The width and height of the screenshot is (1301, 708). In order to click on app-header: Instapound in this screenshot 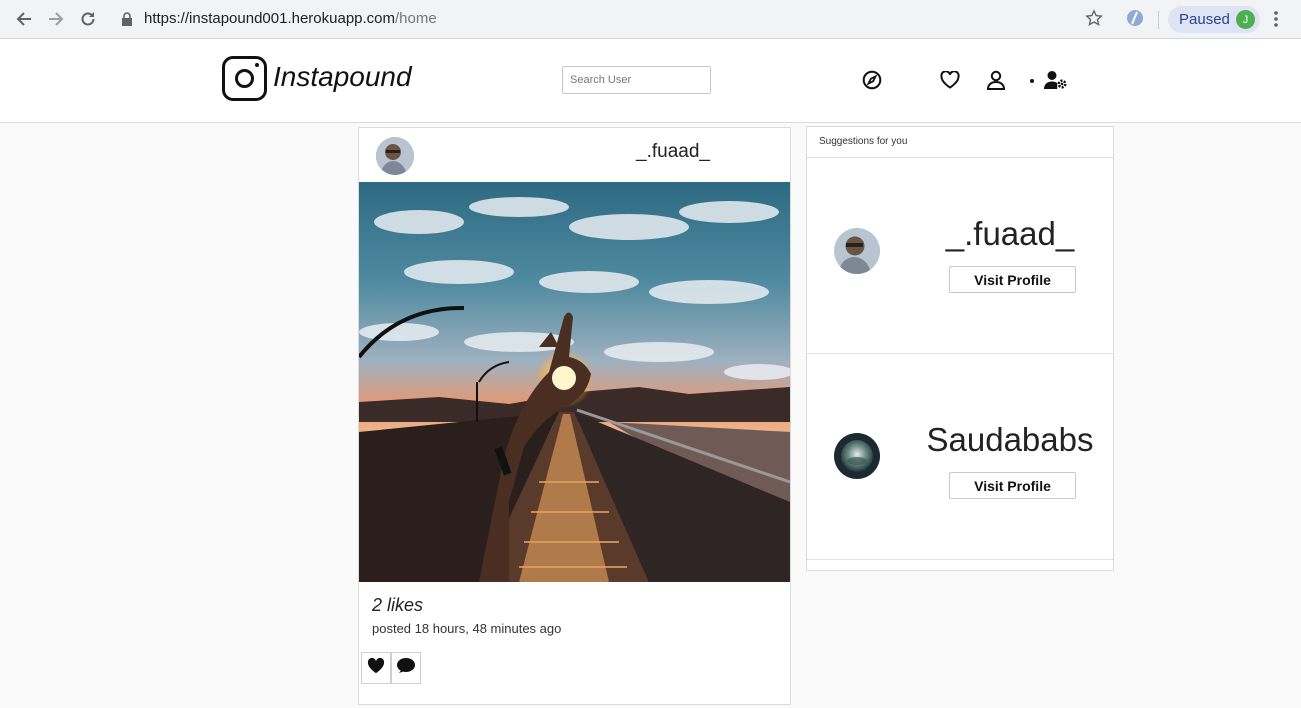, I will do `click(650, 81)`.